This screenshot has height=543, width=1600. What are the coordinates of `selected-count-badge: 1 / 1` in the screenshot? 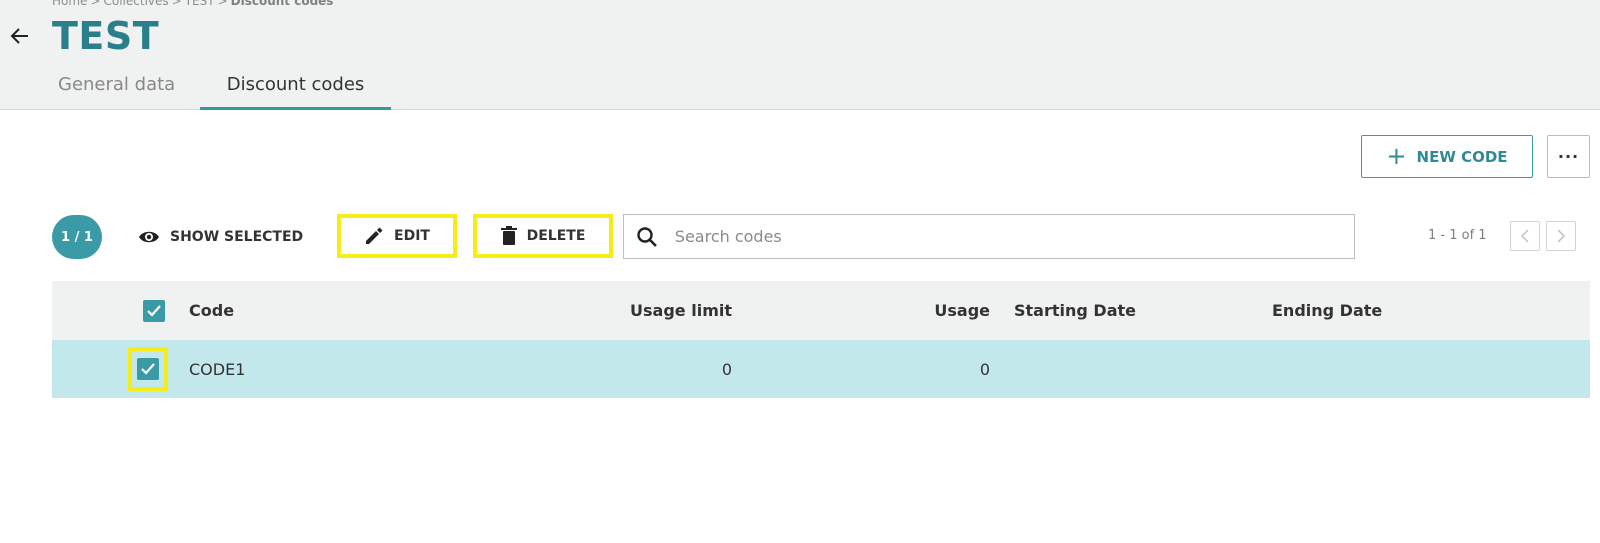 It's located at (77, 237).